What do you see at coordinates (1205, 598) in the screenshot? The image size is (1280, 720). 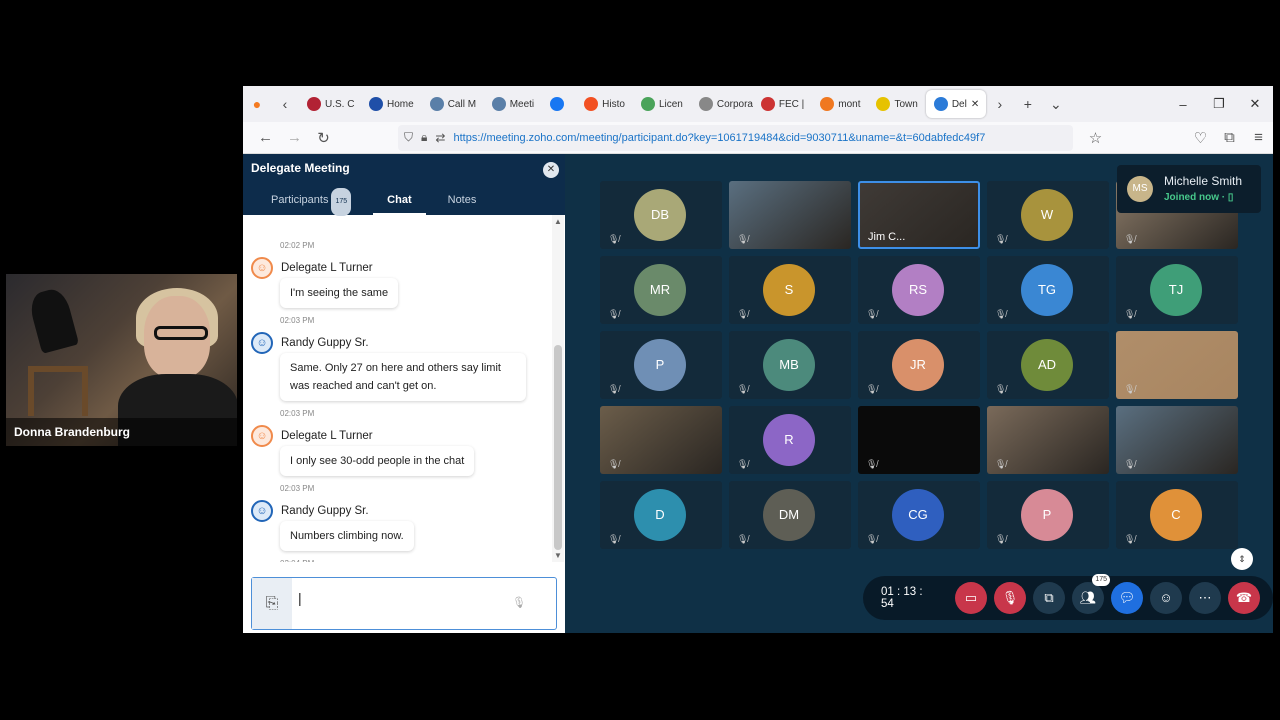 I see `more-options-button: ⋯` at bounding box center [1205, 598].